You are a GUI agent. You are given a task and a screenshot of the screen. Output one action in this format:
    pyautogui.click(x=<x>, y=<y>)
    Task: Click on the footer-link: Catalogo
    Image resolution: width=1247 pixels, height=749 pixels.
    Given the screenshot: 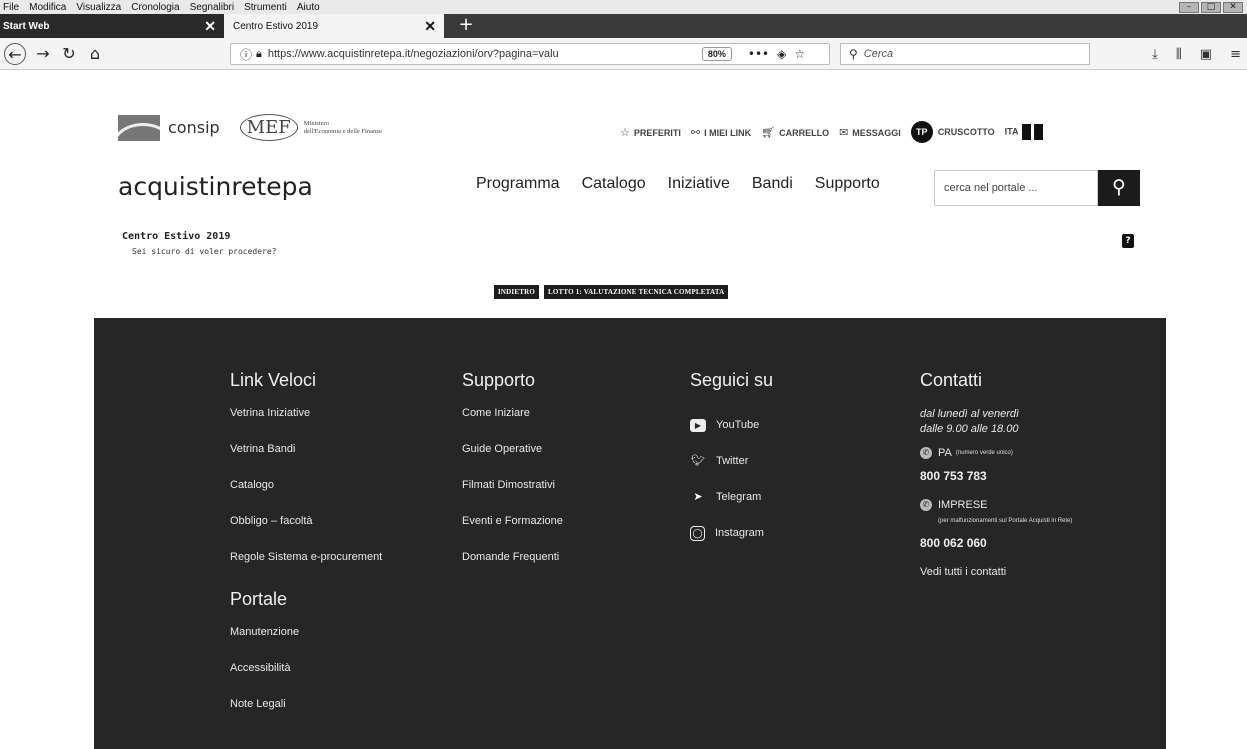 What is the action you would take?
    pyautogui.click(x=306, y=497)
    